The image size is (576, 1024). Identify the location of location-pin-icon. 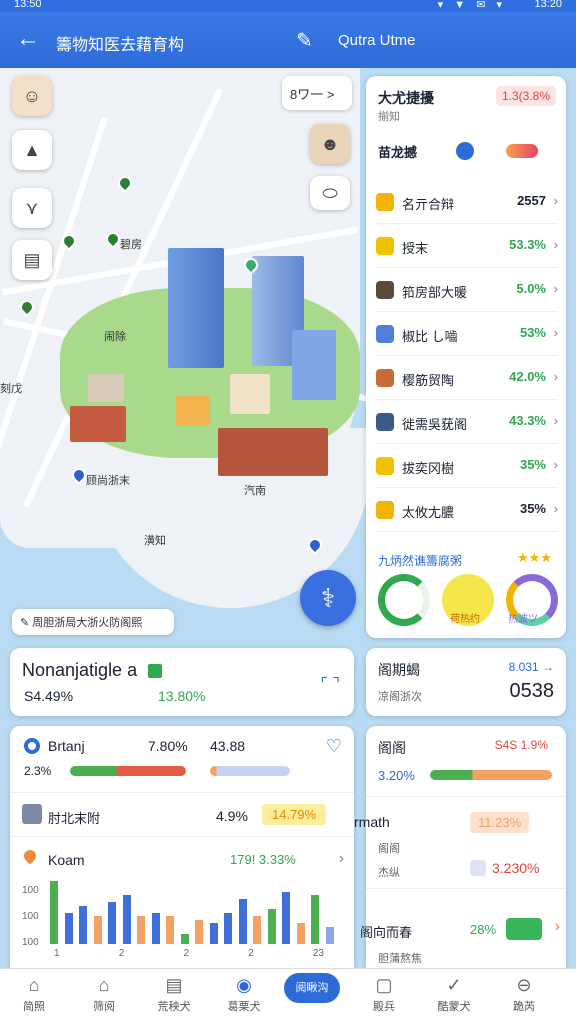
(30, 856).